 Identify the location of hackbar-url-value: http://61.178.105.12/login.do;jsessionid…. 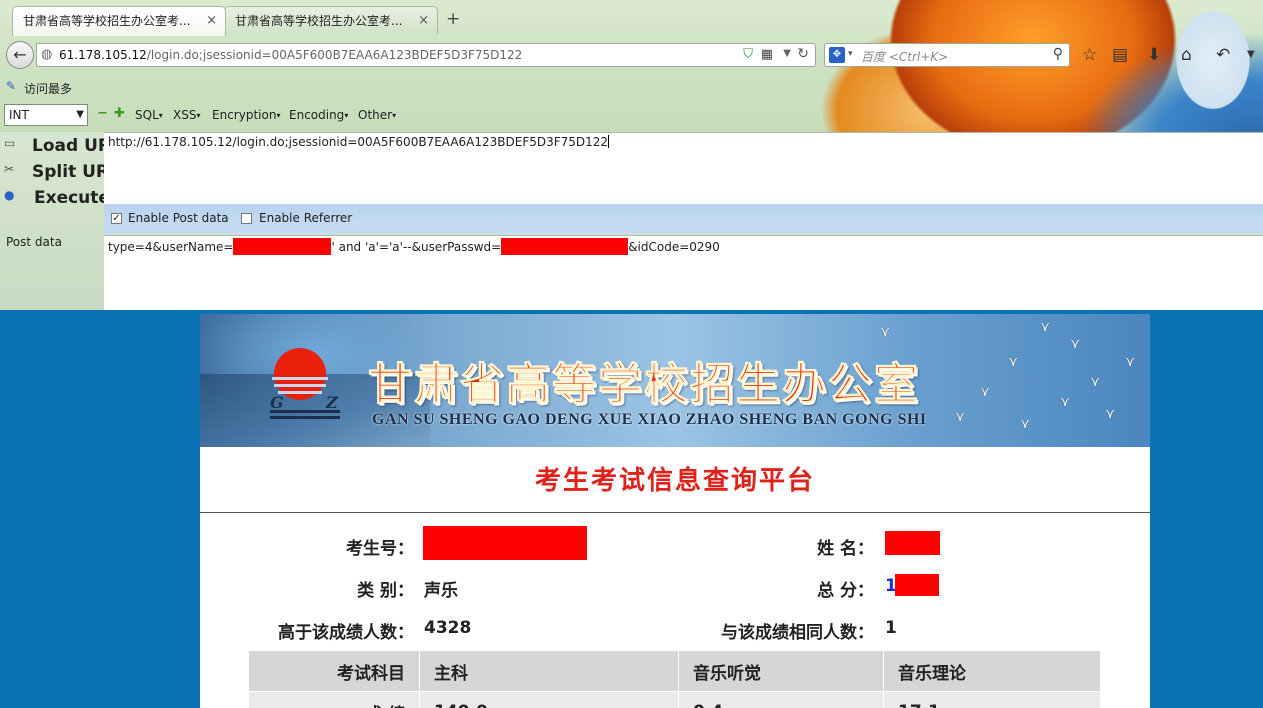
(358, 142).